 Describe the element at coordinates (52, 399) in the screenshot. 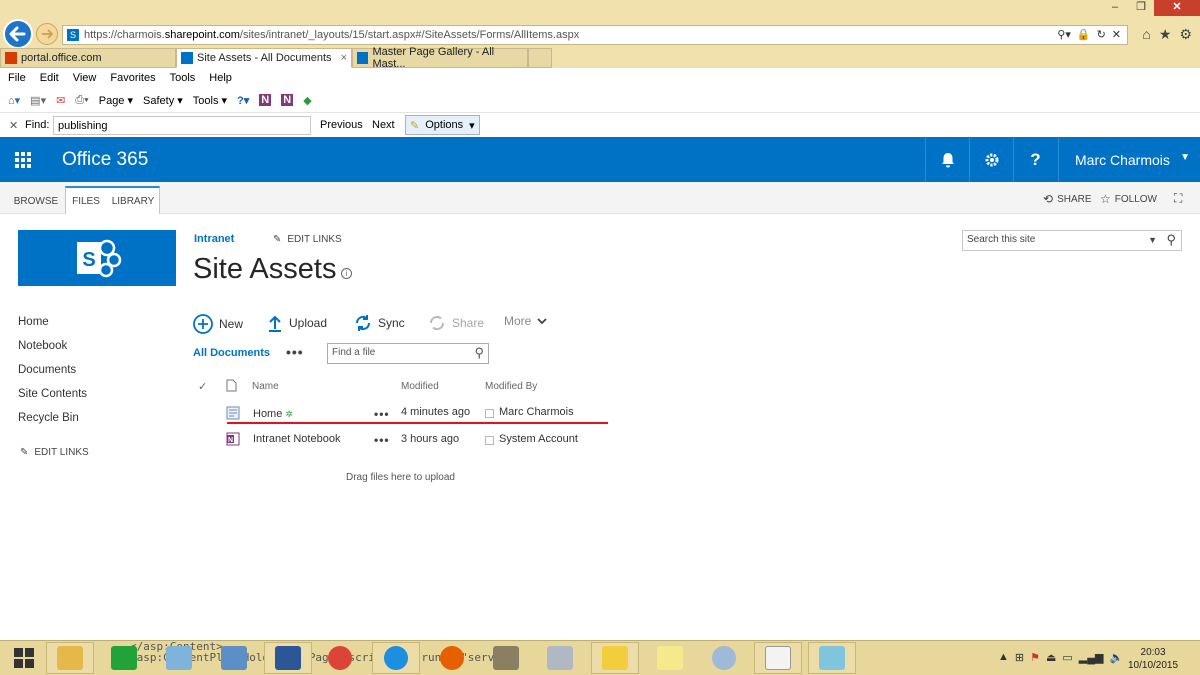

I see `ql-site-contents: Site Contents` at that location.